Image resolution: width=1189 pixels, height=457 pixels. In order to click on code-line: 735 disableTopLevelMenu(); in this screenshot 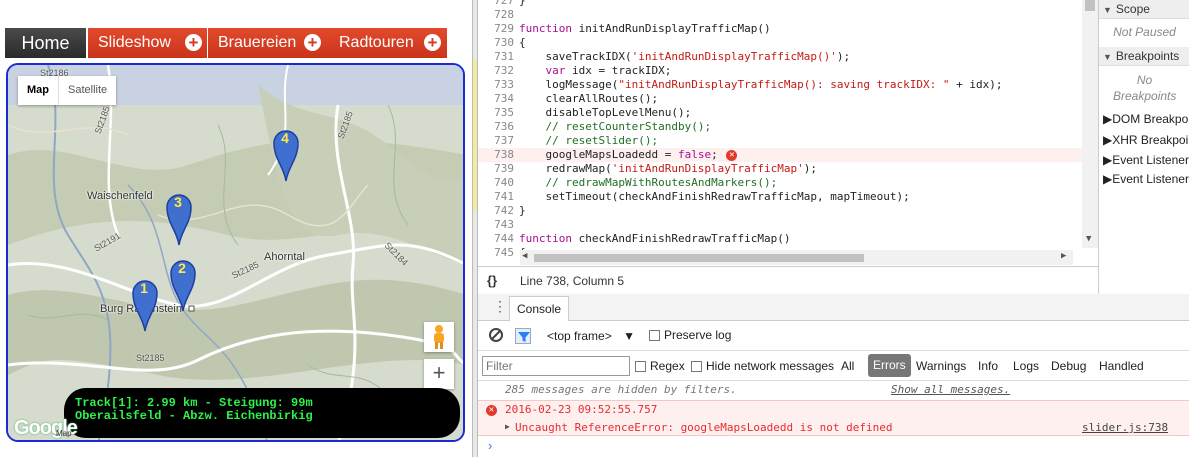, I will do `click(780, 113)`.